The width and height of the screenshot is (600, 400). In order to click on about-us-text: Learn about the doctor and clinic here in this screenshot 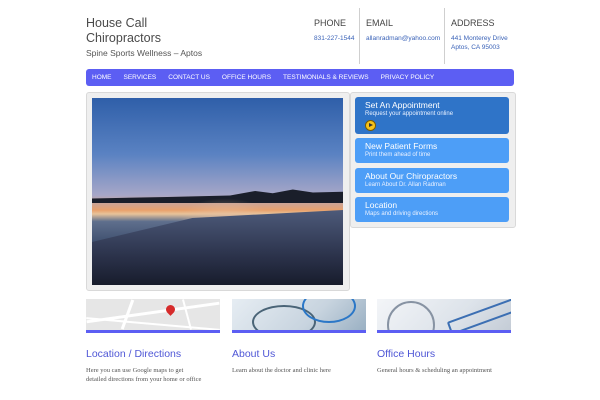, I will do `click(281, 371)`.